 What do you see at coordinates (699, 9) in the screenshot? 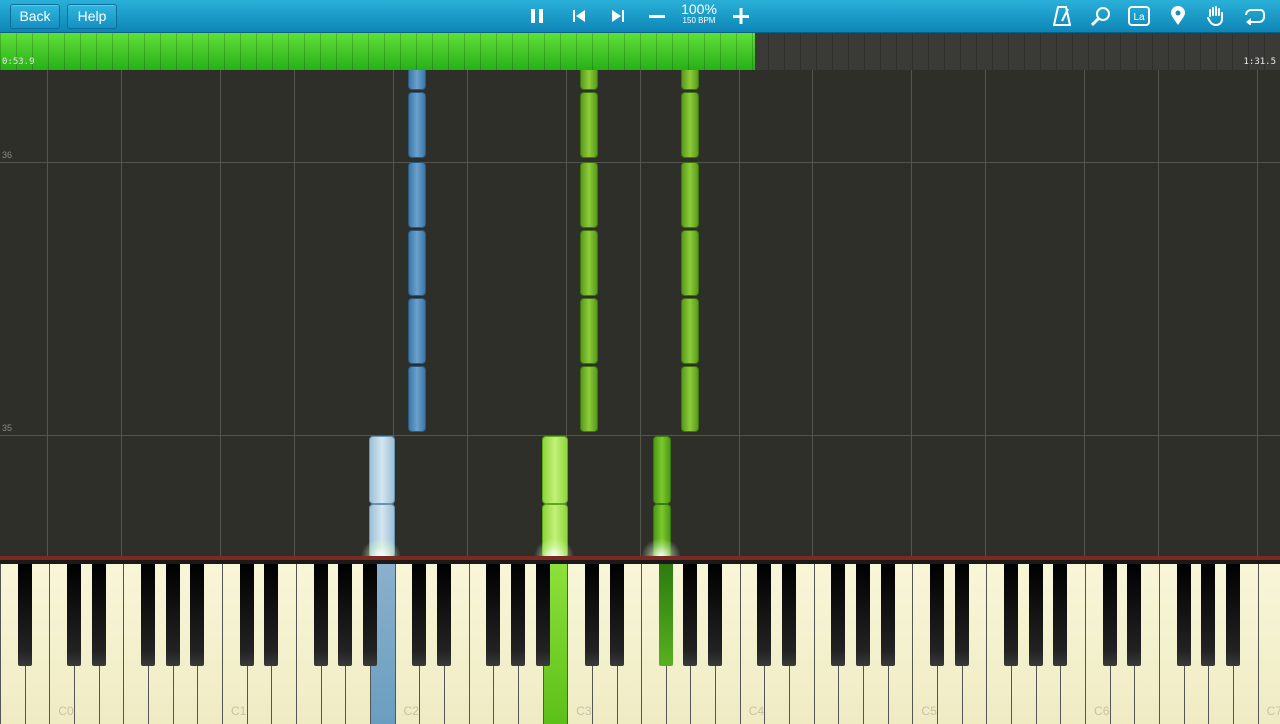
I see `speed-percent: 100%` at bounding box center [699, 9].